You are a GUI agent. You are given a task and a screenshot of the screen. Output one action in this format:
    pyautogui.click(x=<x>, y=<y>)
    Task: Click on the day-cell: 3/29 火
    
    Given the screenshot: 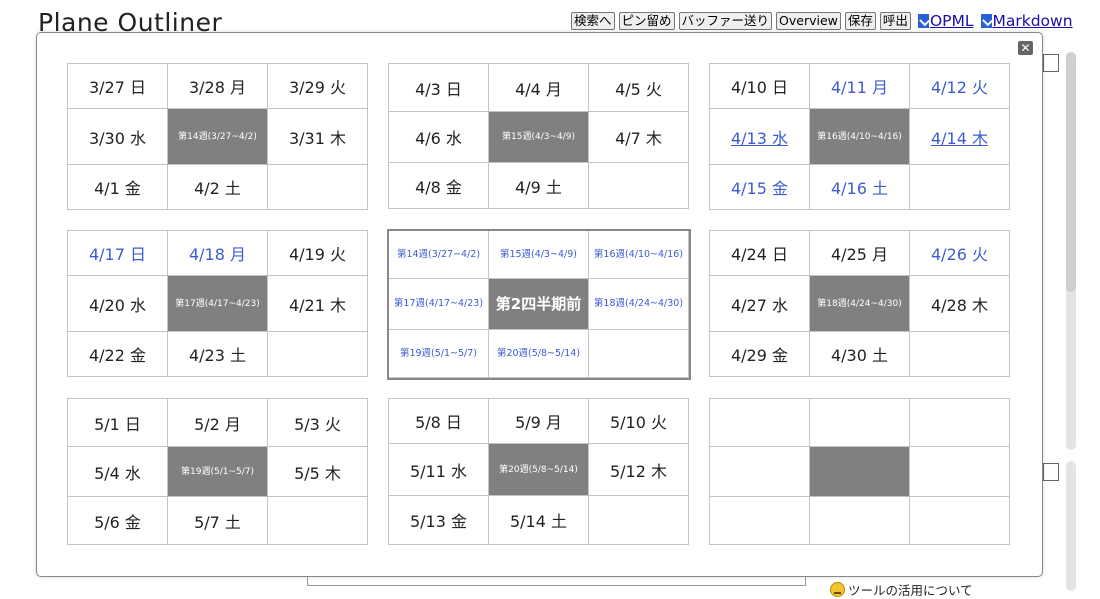 What is the action you would take?
    pyautogui.click(x=318, y=86)
    